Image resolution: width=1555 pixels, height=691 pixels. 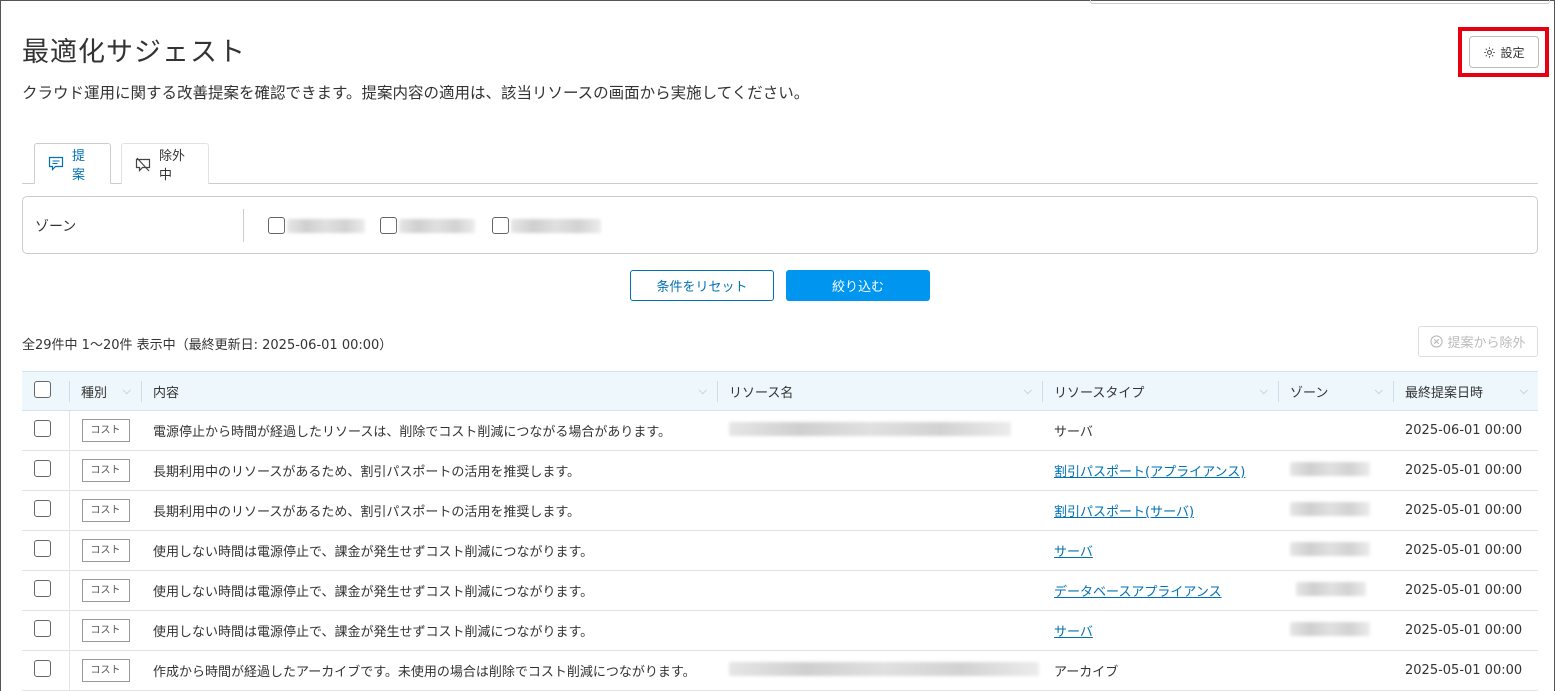 I want to click on tab-suggestions: 提案, so click(x=72, y=163).